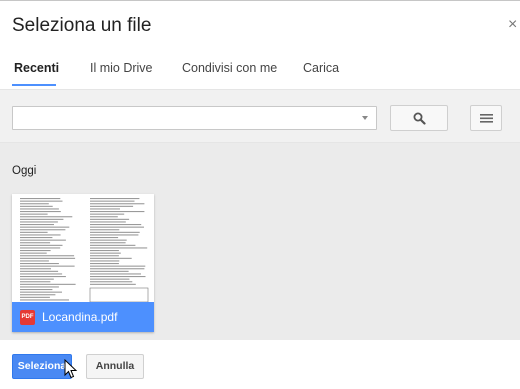 The height and width of the screenshot is (389, 520). I want to click on search-icon, so click(419, 118).